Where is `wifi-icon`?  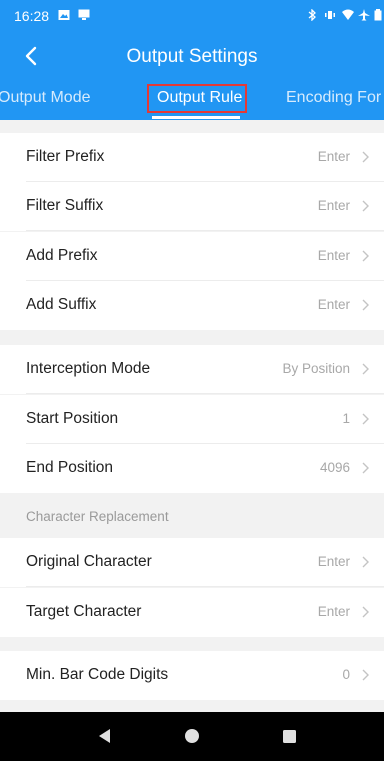
wifi-icon is located at coordinates (348, 14).